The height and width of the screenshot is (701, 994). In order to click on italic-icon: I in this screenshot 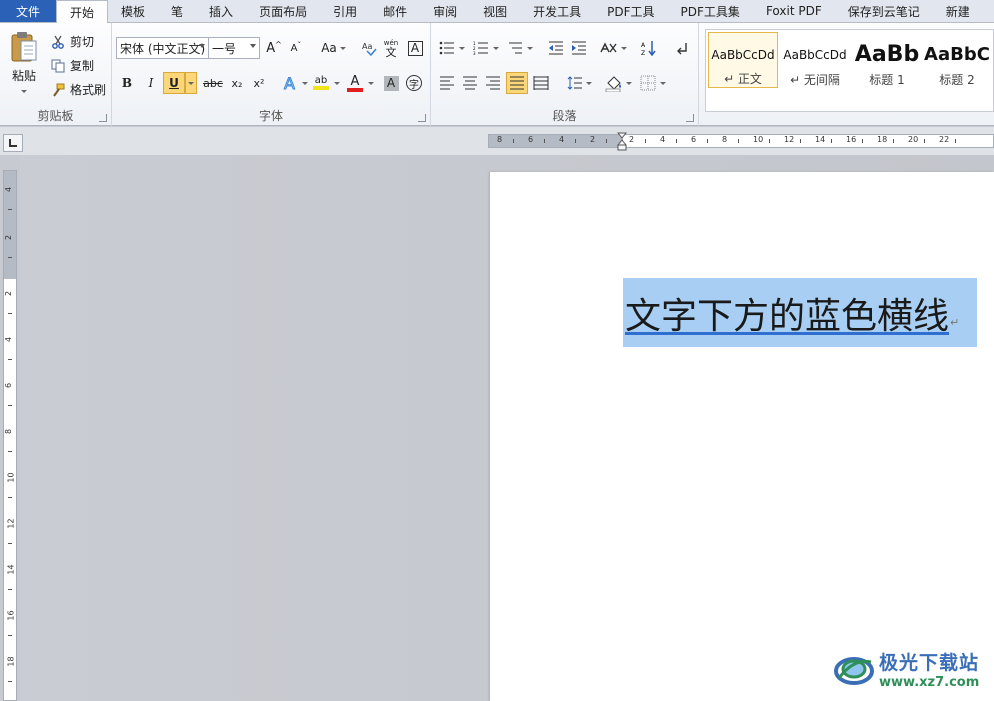, I will do `click(151, 83)`.